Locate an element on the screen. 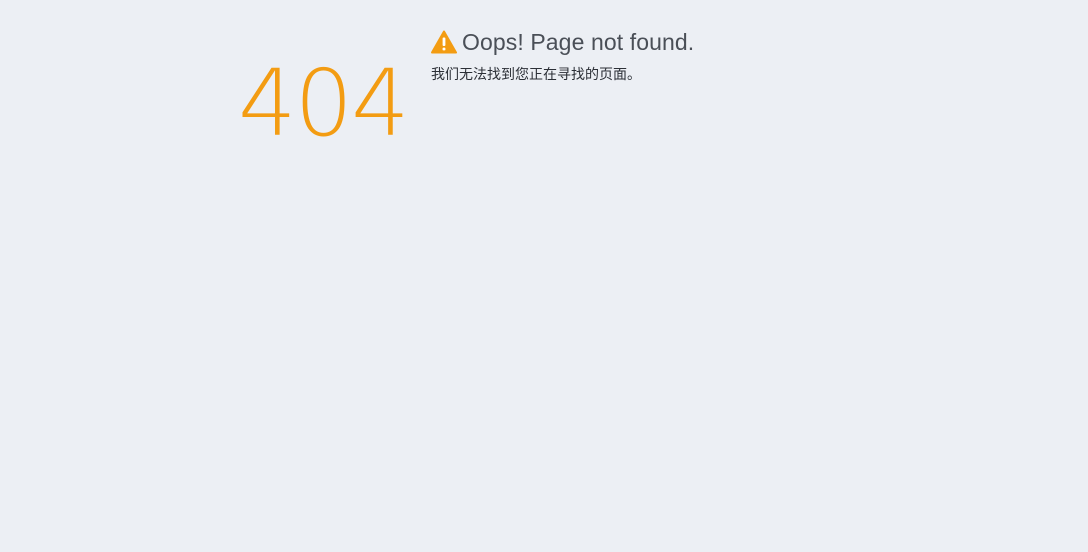  error-message: 我们无法找到您正在寻找的页面。 is located at coordinates (536, 75).